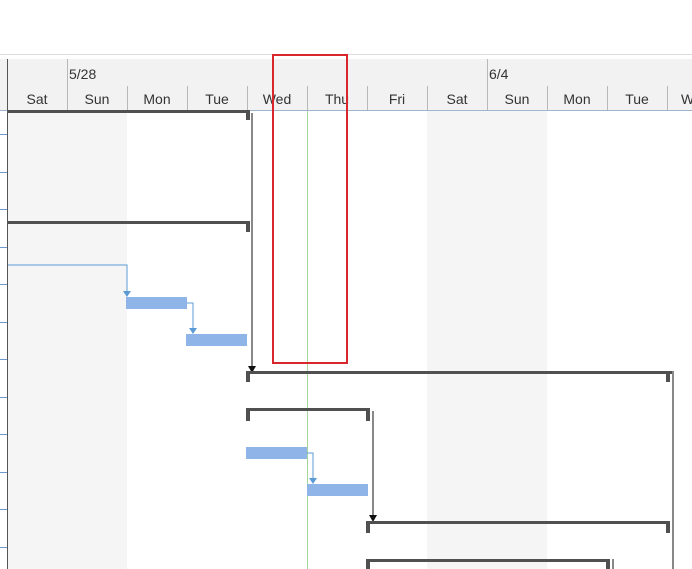 The image size is (692, 569). I want to click on highlight-annotation, so click(310, 209).